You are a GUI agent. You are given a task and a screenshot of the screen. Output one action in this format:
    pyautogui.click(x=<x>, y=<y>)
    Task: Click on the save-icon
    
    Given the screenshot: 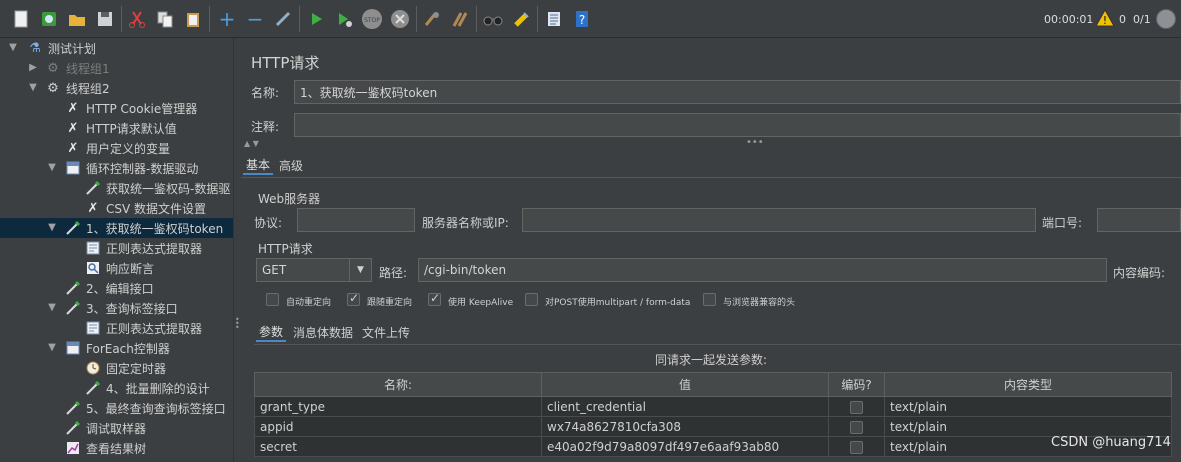 What is the action you would take?
    pyautogui.click(x=105, y=19)
    